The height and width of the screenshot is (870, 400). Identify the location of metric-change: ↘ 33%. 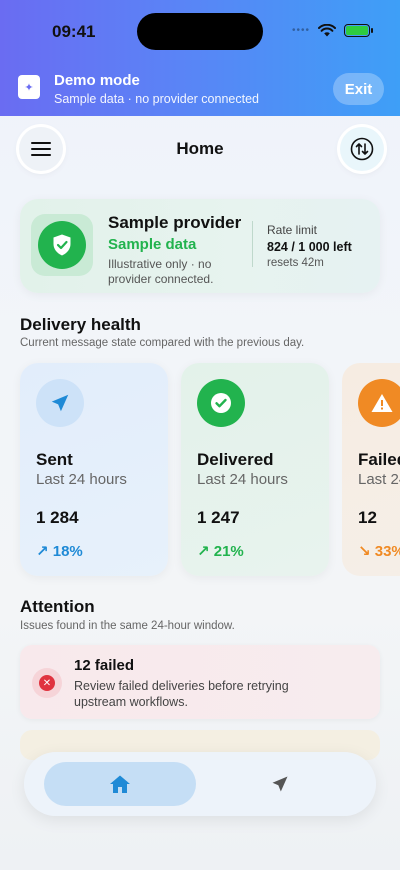
(379, 551).